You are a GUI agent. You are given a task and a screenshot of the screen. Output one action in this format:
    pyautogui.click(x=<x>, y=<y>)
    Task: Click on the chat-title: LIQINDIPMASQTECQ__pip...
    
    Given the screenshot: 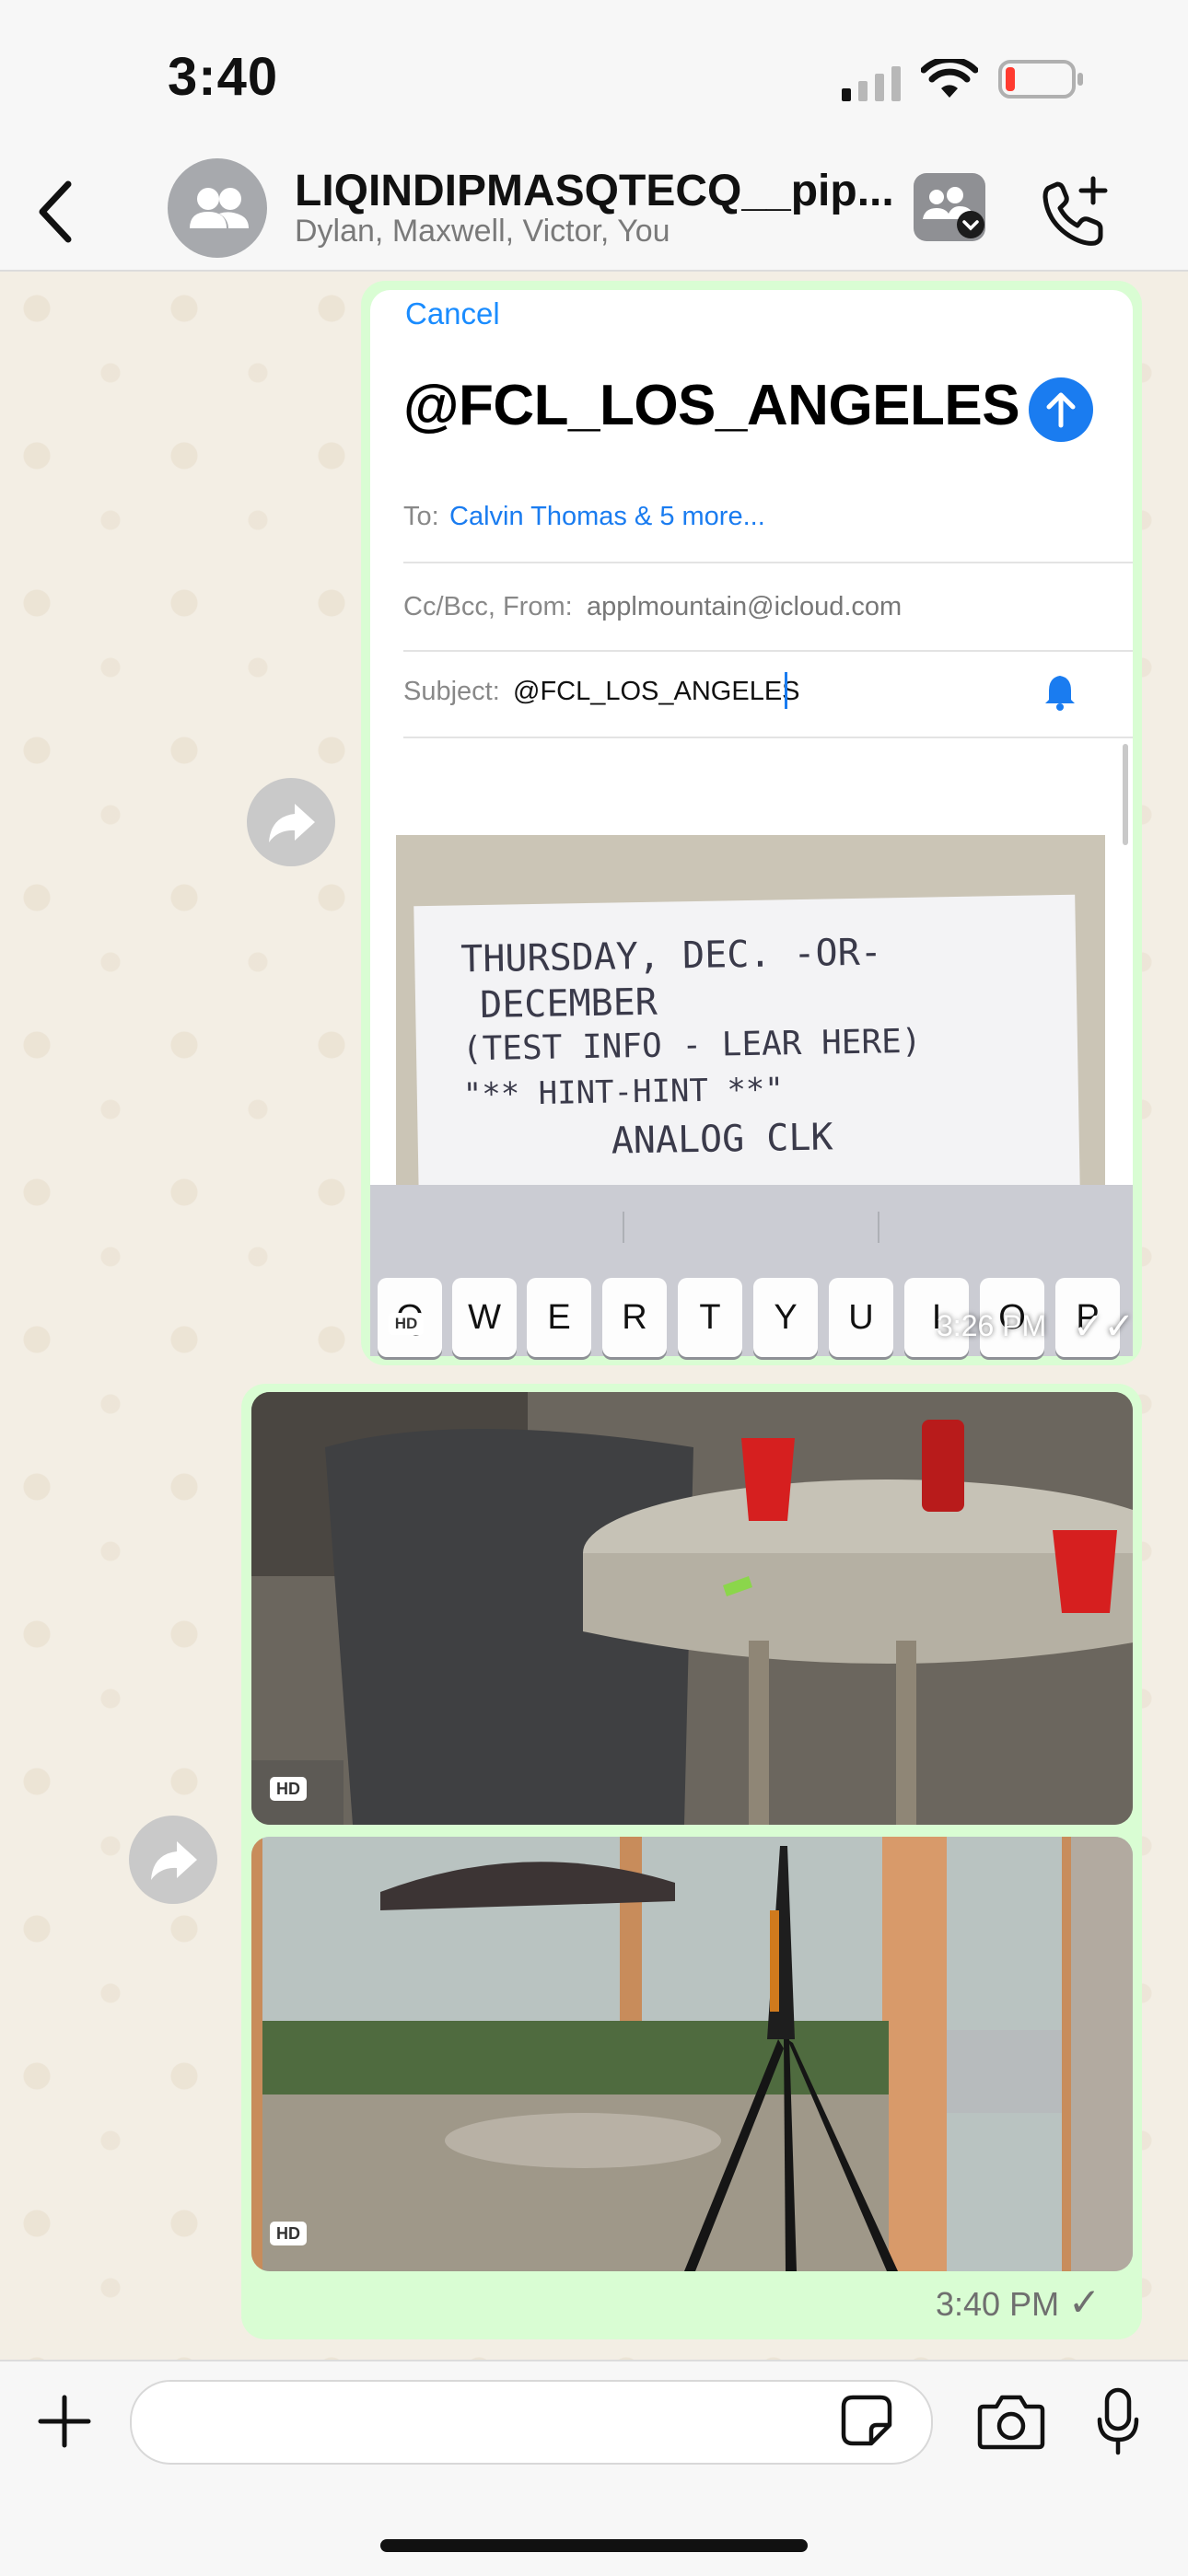 What is the action you would take?
    pyautogui.click(x=594, y=191)
    